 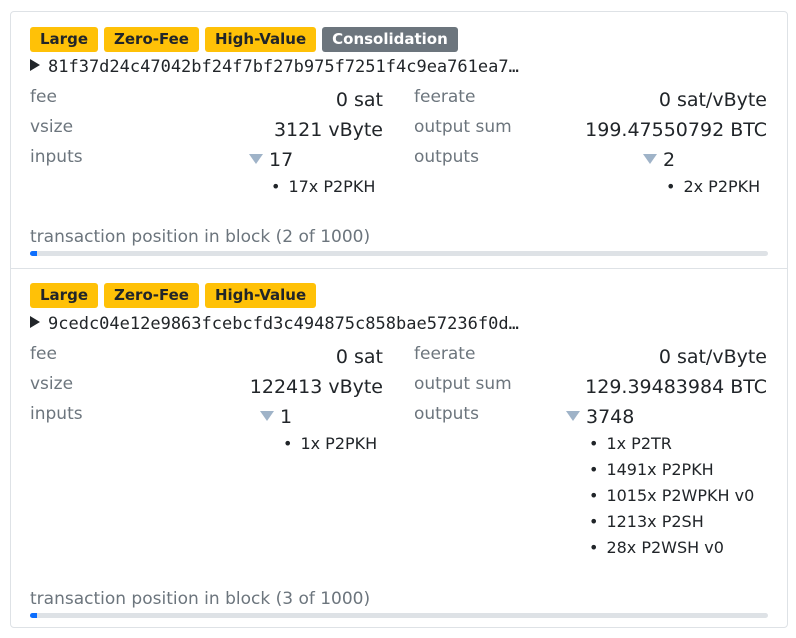 I want to click on list-item: 1015x P2WPKH v0, so click(x=671, y=496).